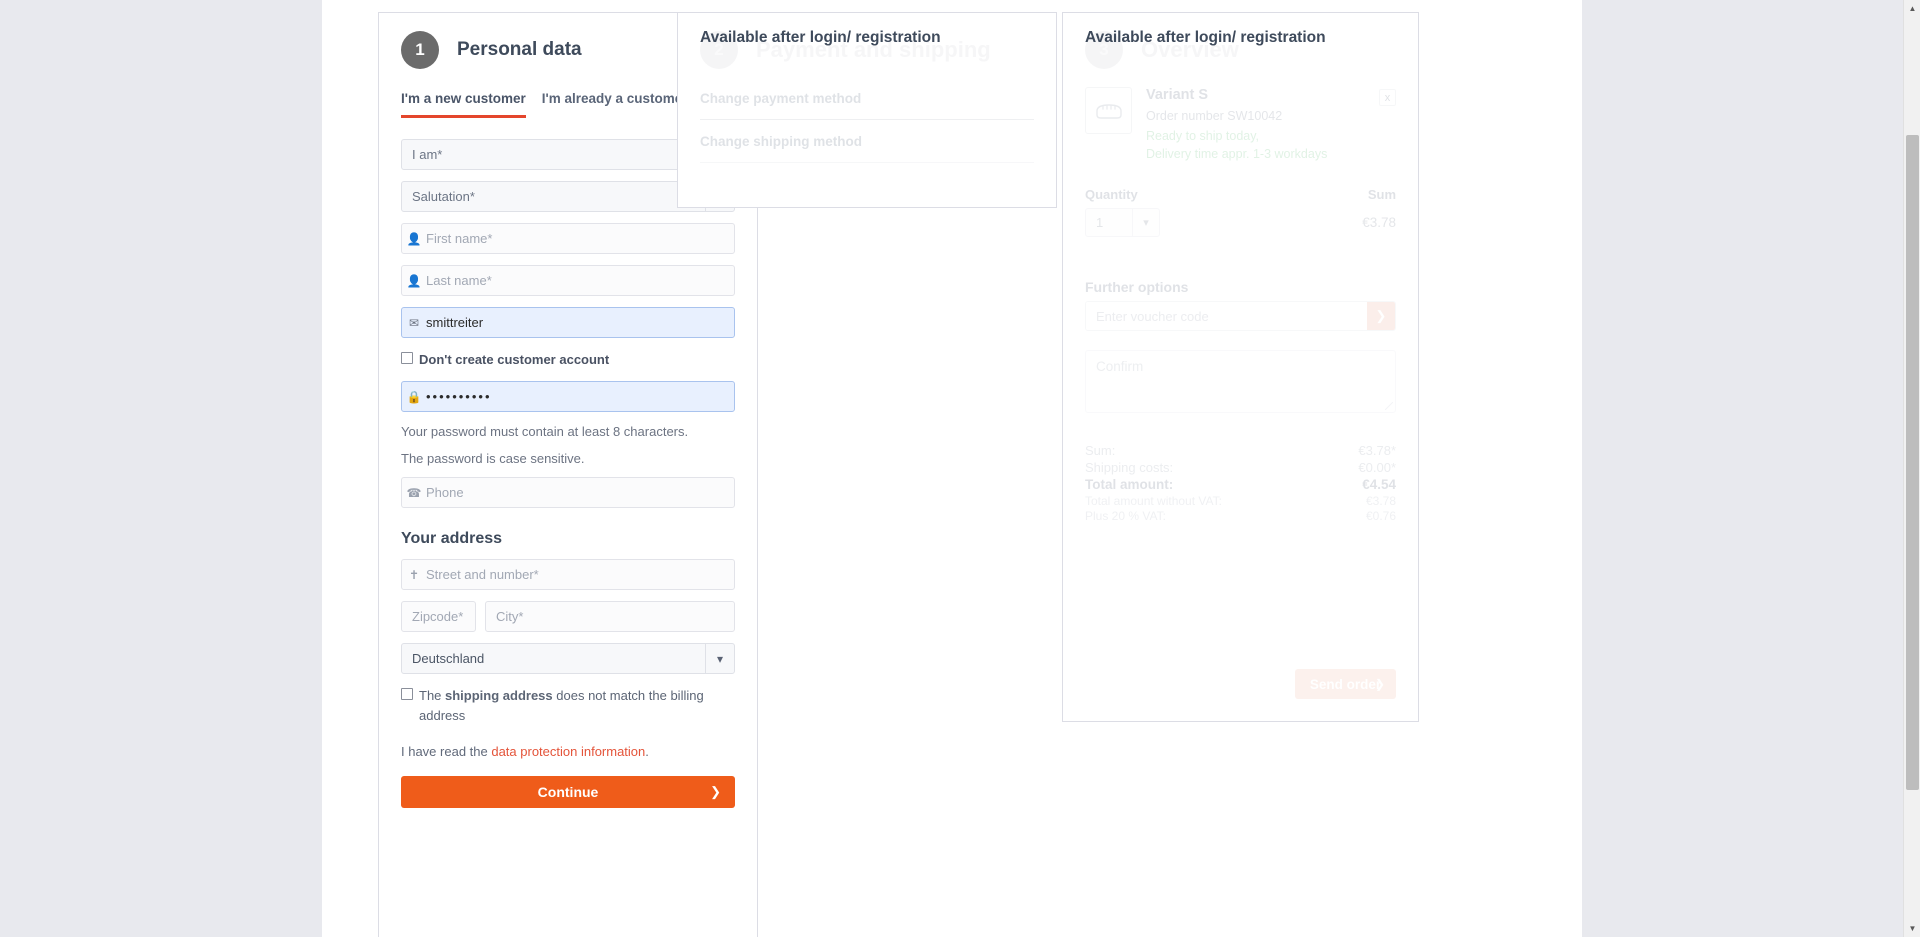 This screenshot has height=937, width=1920. What do you see at coordinates (414, 492) in the screenshot?
I see `phone-icon: ☎` at bounding box center [414, 492].